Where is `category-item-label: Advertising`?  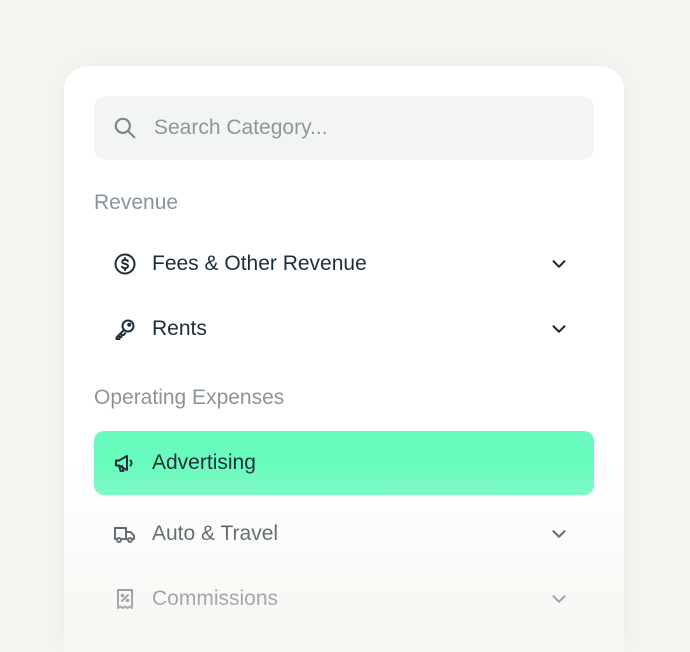
category-item-label: Advertising is located at coordinates (204, 462).